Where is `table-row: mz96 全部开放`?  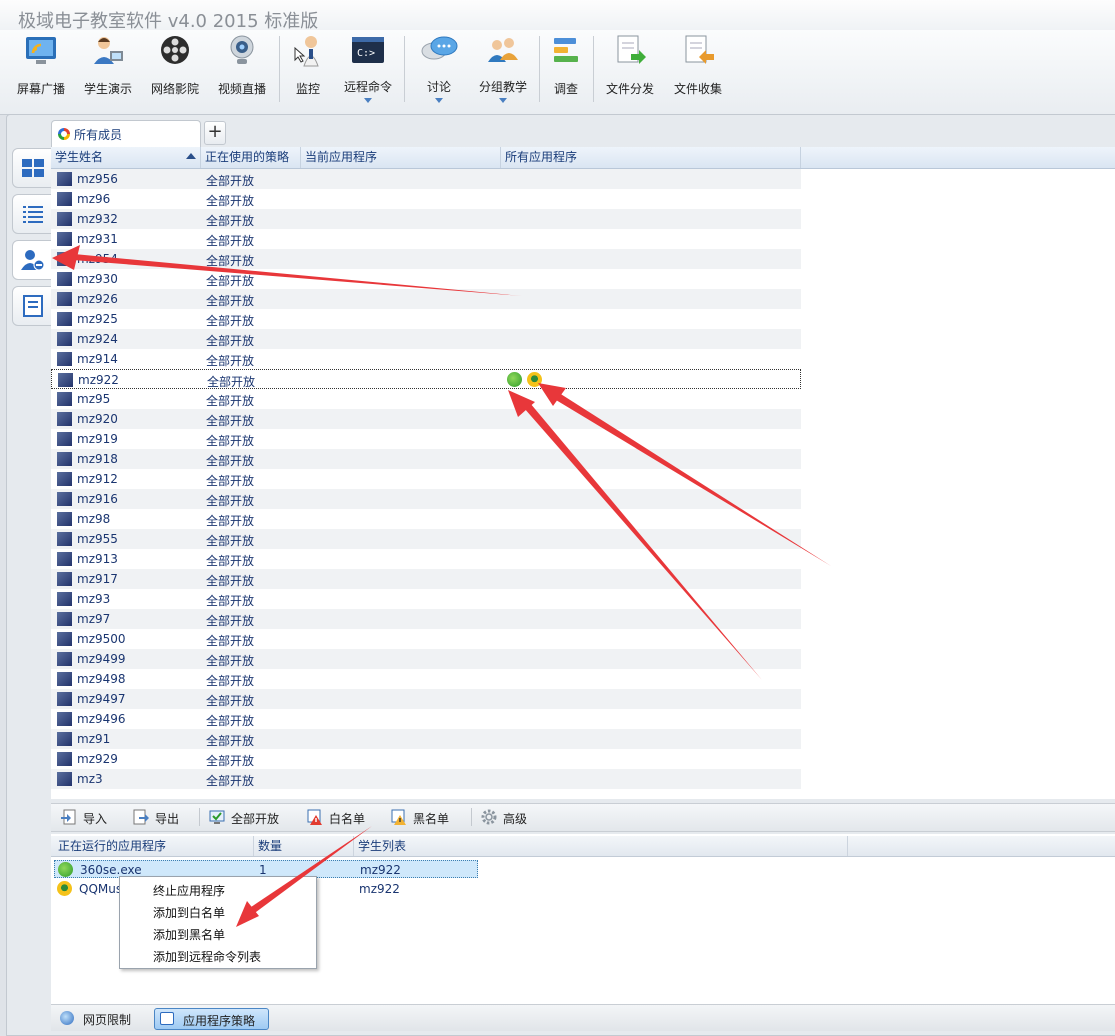 table-row: mz96 全部开放 is located at coordinates (426, 199).